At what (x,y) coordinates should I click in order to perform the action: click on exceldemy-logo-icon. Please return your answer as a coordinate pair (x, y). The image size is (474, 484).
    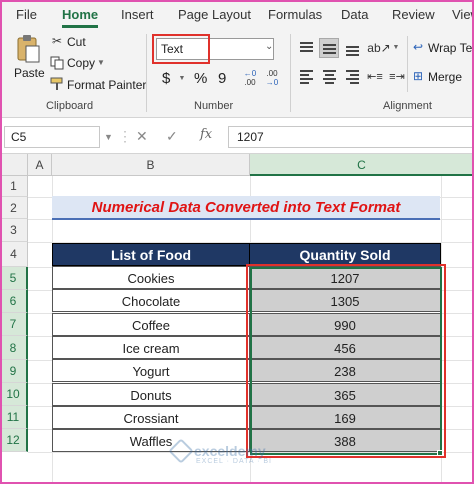
    Looking at the image, I should click on (181, 451).